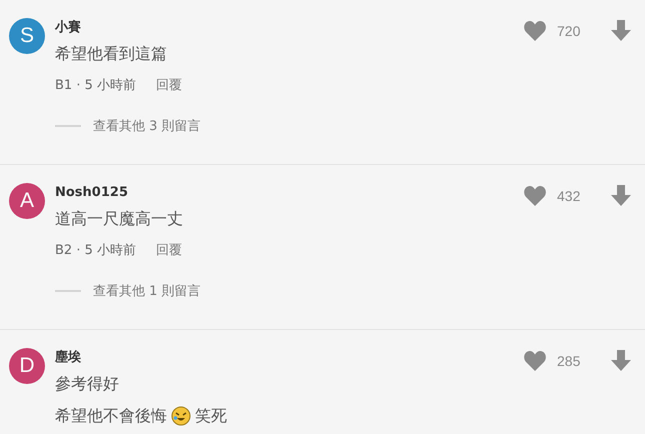 The width and height of the screenshot is (645, 434). What do you see at coordinates (87, 384) in the screenshot?
I see `comment-text: 參考得好` at bounding box center [87, 384].